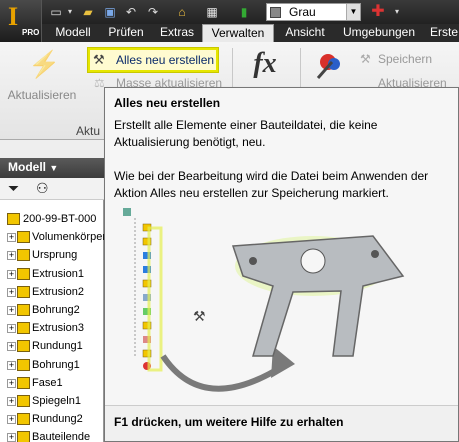 The height and width of the screenshot is (442, 459). I want to click on tree-item-label: Spiegeln1, so click(56, 401).